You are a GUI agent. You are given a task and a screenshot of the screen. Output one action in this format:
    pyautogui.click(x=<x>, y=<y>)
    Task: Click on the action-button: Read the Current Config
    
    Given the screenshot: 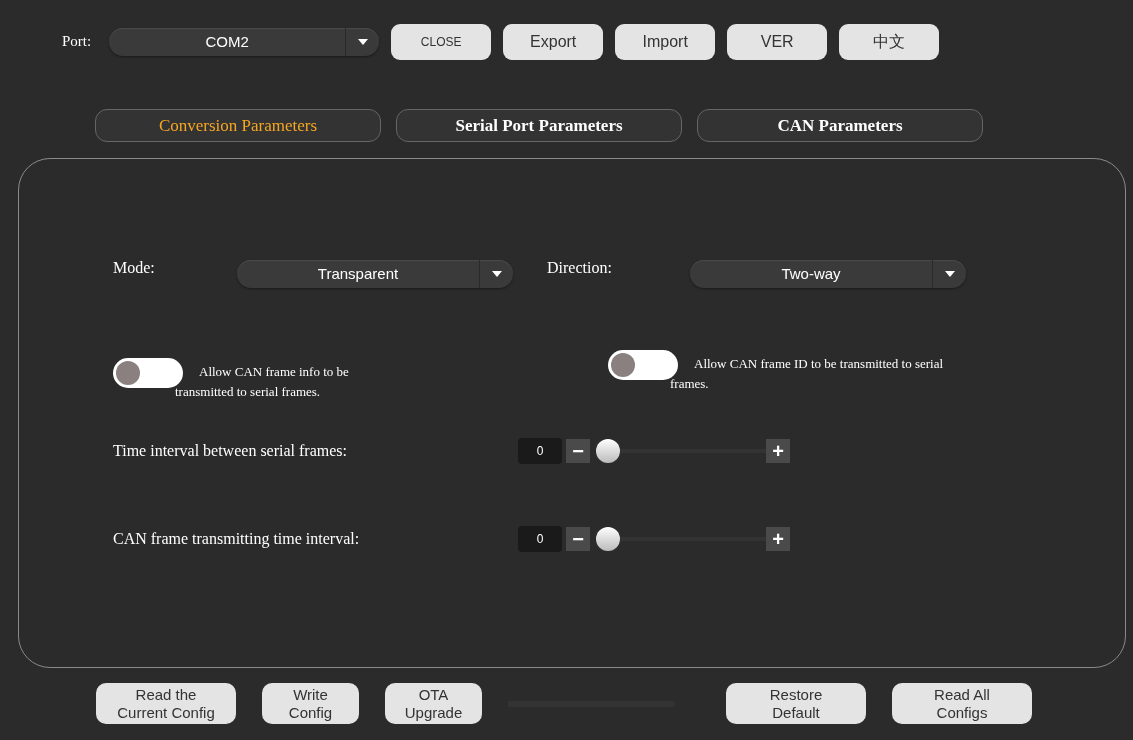 What is the action you would take?
    pyautogui.click(x=166, y=703)
    